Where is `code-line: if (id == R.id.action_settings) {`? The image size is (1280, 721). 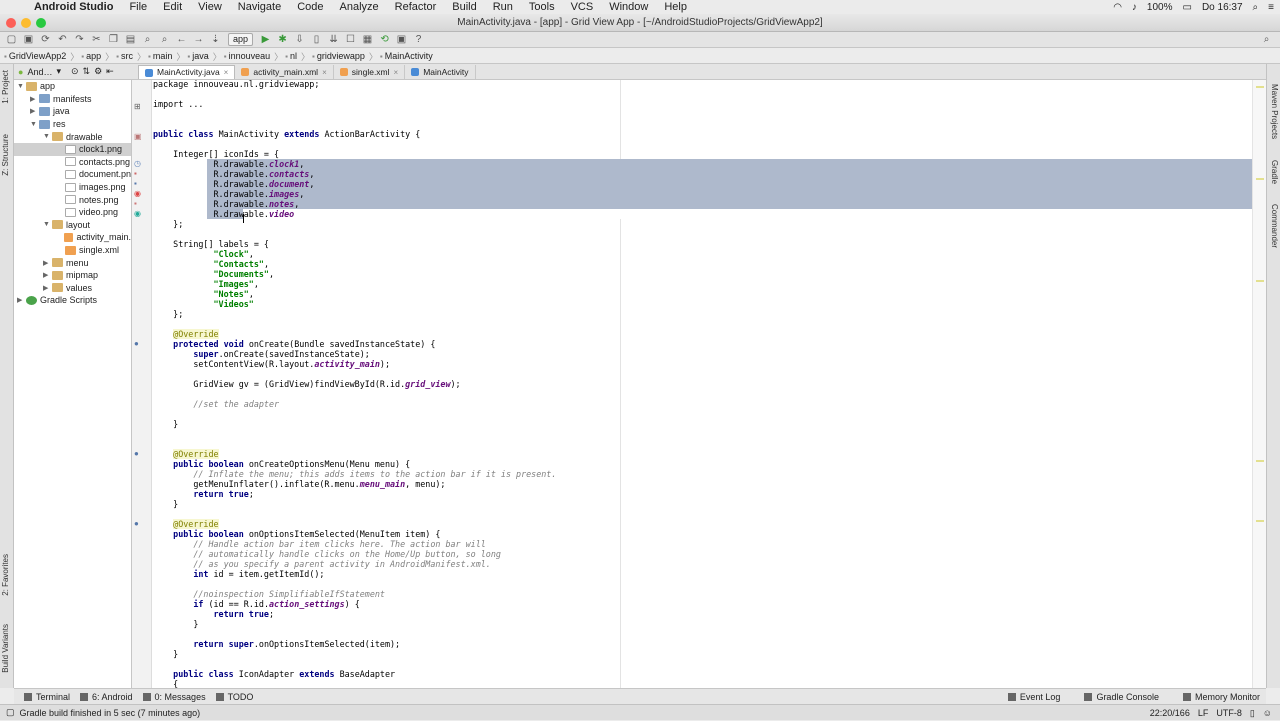 code-line: if (id == R.id.action_settings) { is located at coordinates (703, 604).